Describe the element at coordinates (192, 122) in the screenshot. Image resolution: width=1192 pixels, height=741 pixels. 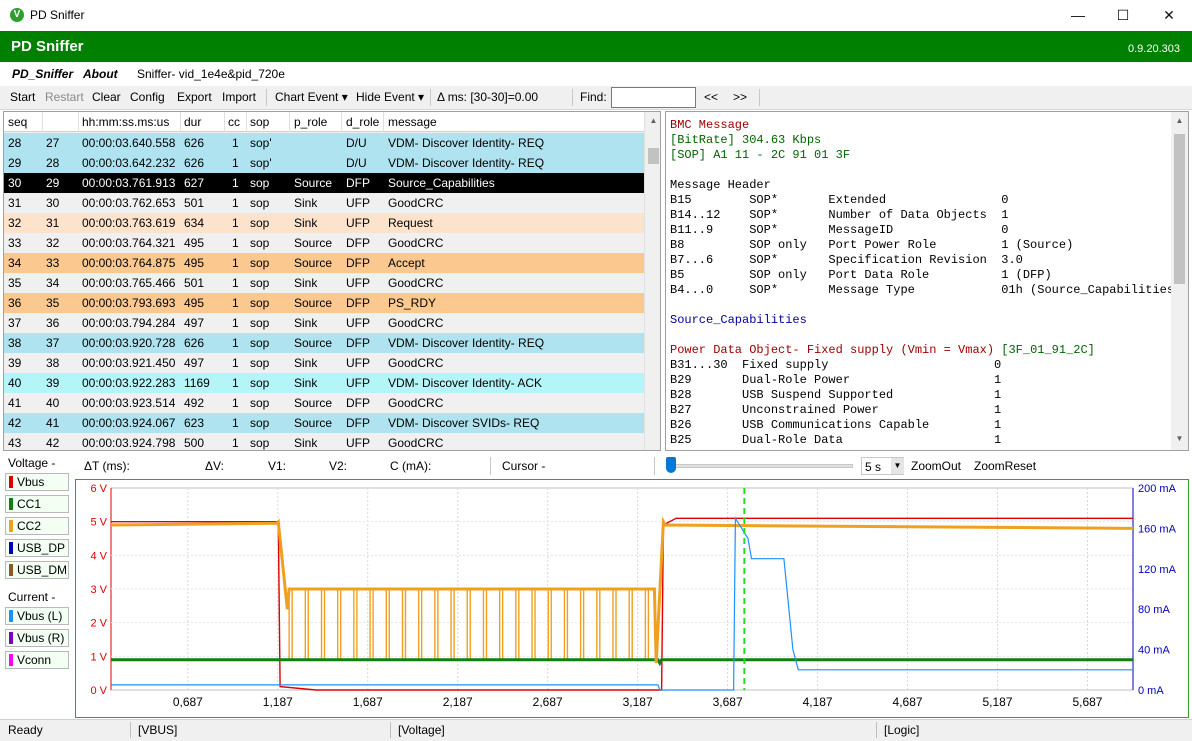
I see `column-dur: dur` at that location.